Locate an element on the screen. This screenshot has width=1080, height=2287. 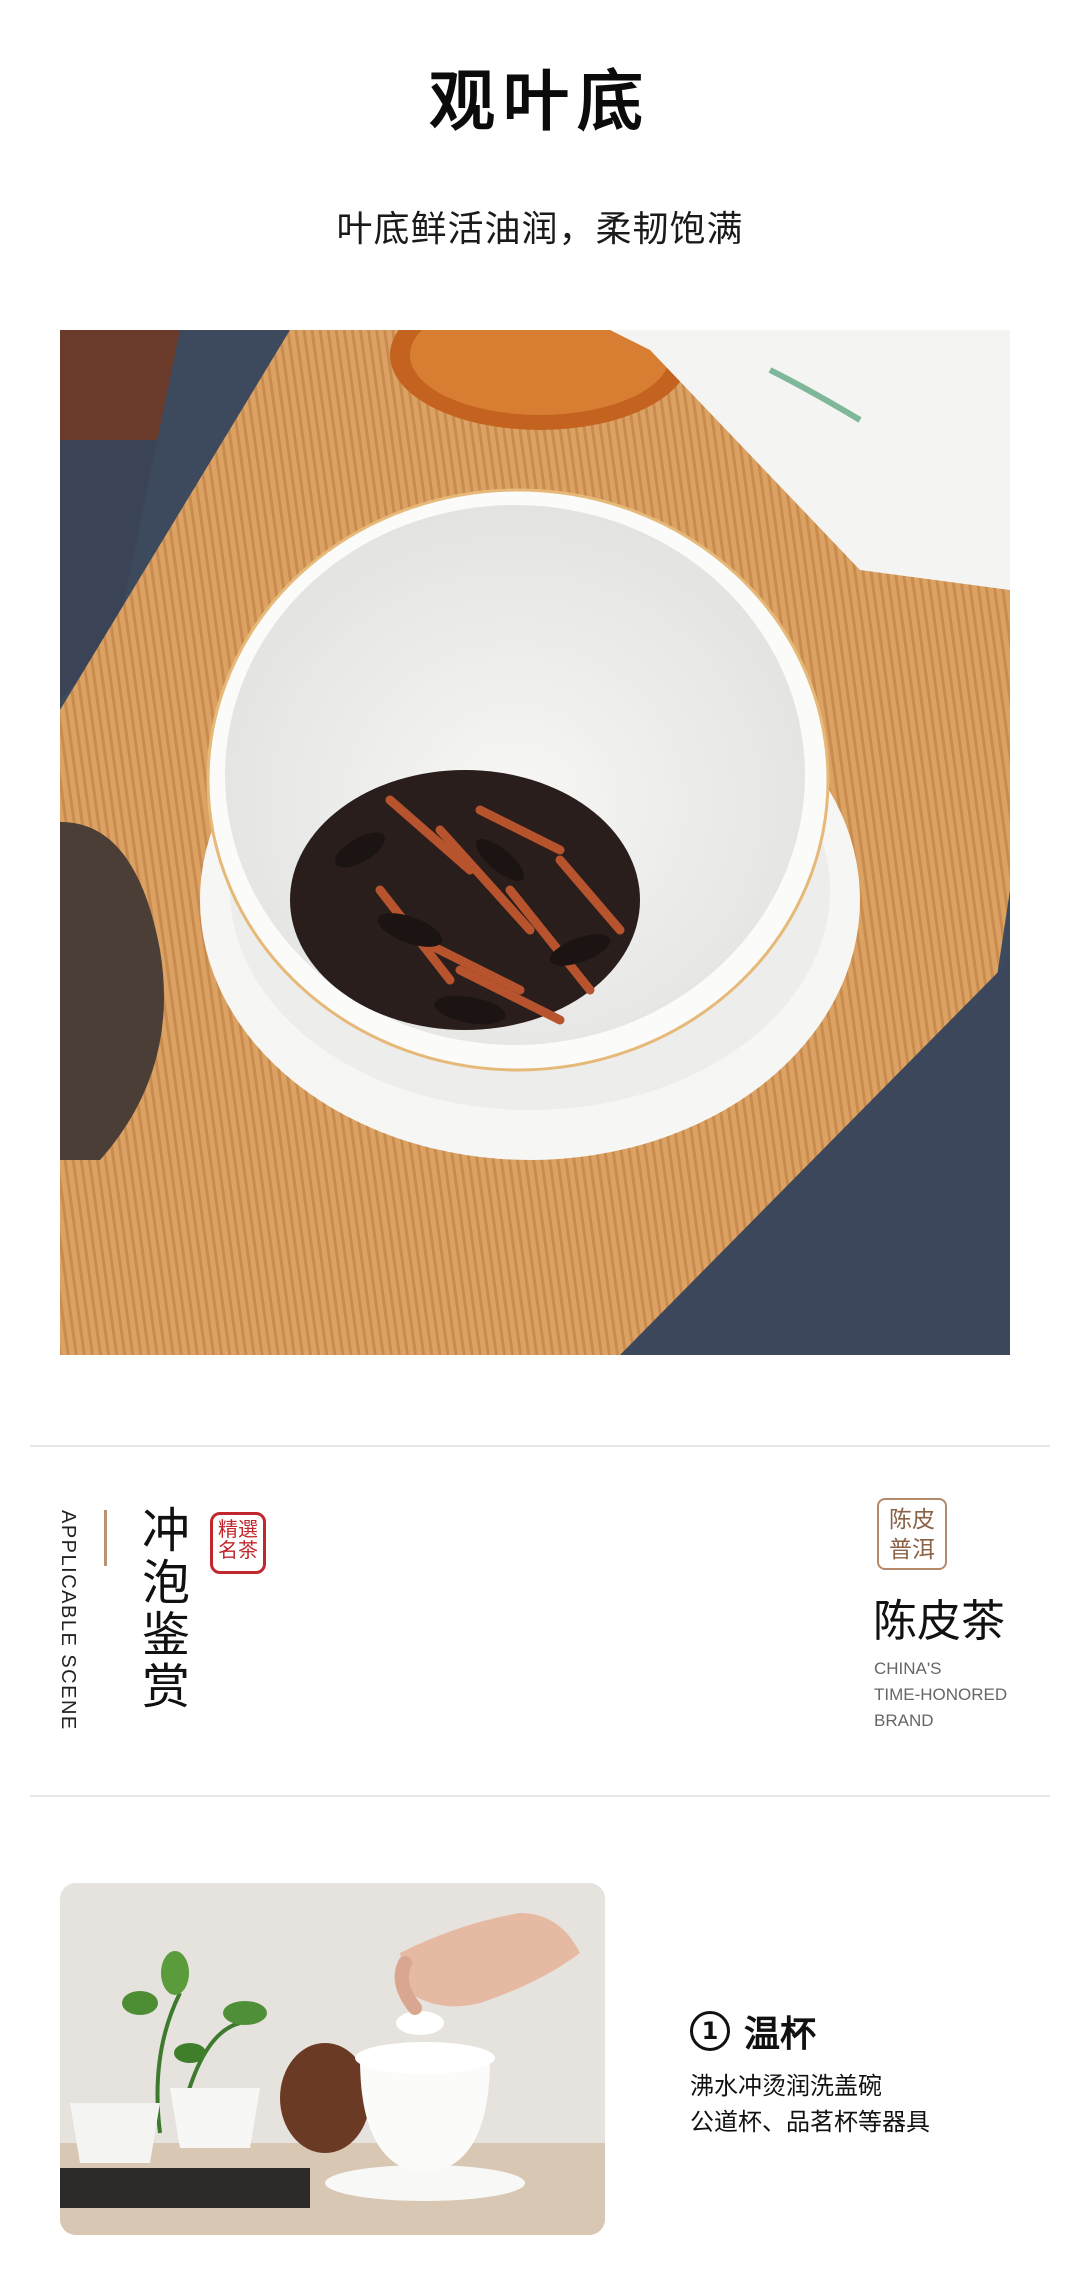
step-1-label: 温杯 is located at coordinates (780, 2034).